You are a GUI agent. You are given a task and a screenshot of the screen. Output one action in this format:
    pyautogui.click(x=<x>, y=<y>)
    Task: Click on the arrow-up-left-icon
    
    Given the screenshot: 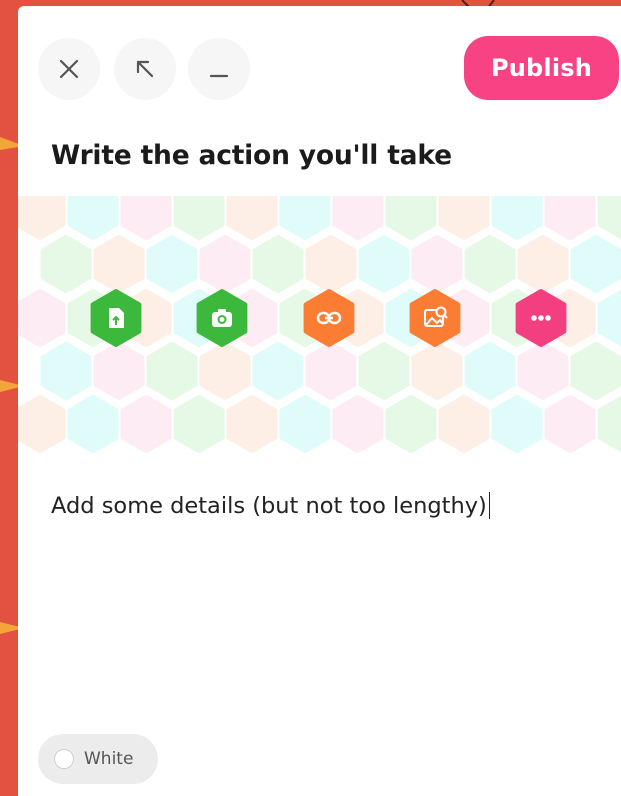 What is the action you would take?
    pyautogui.click(x=145, y=69)
    